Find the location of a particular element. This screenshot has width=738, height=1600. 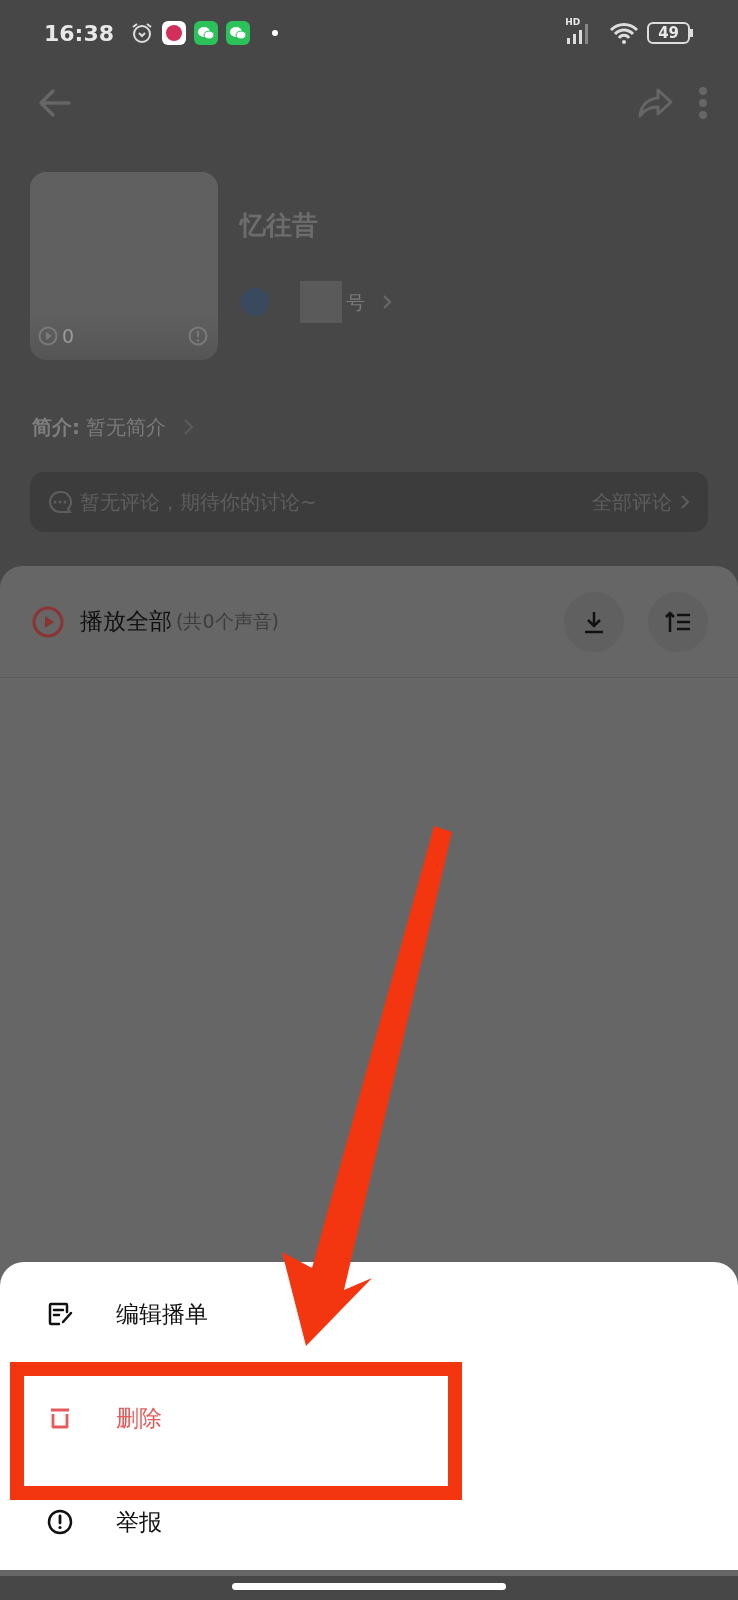

back-icon is located at coordinates (55, 103).